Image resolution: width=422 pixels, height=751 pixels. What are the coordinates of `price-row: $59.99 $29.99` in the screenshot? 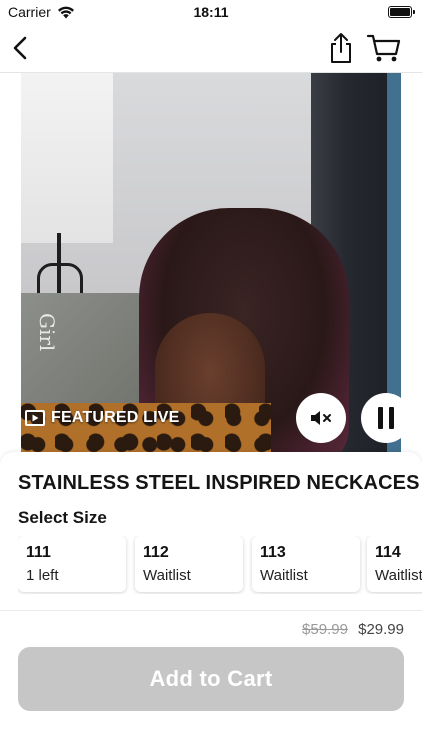 It's located at (353, 629).